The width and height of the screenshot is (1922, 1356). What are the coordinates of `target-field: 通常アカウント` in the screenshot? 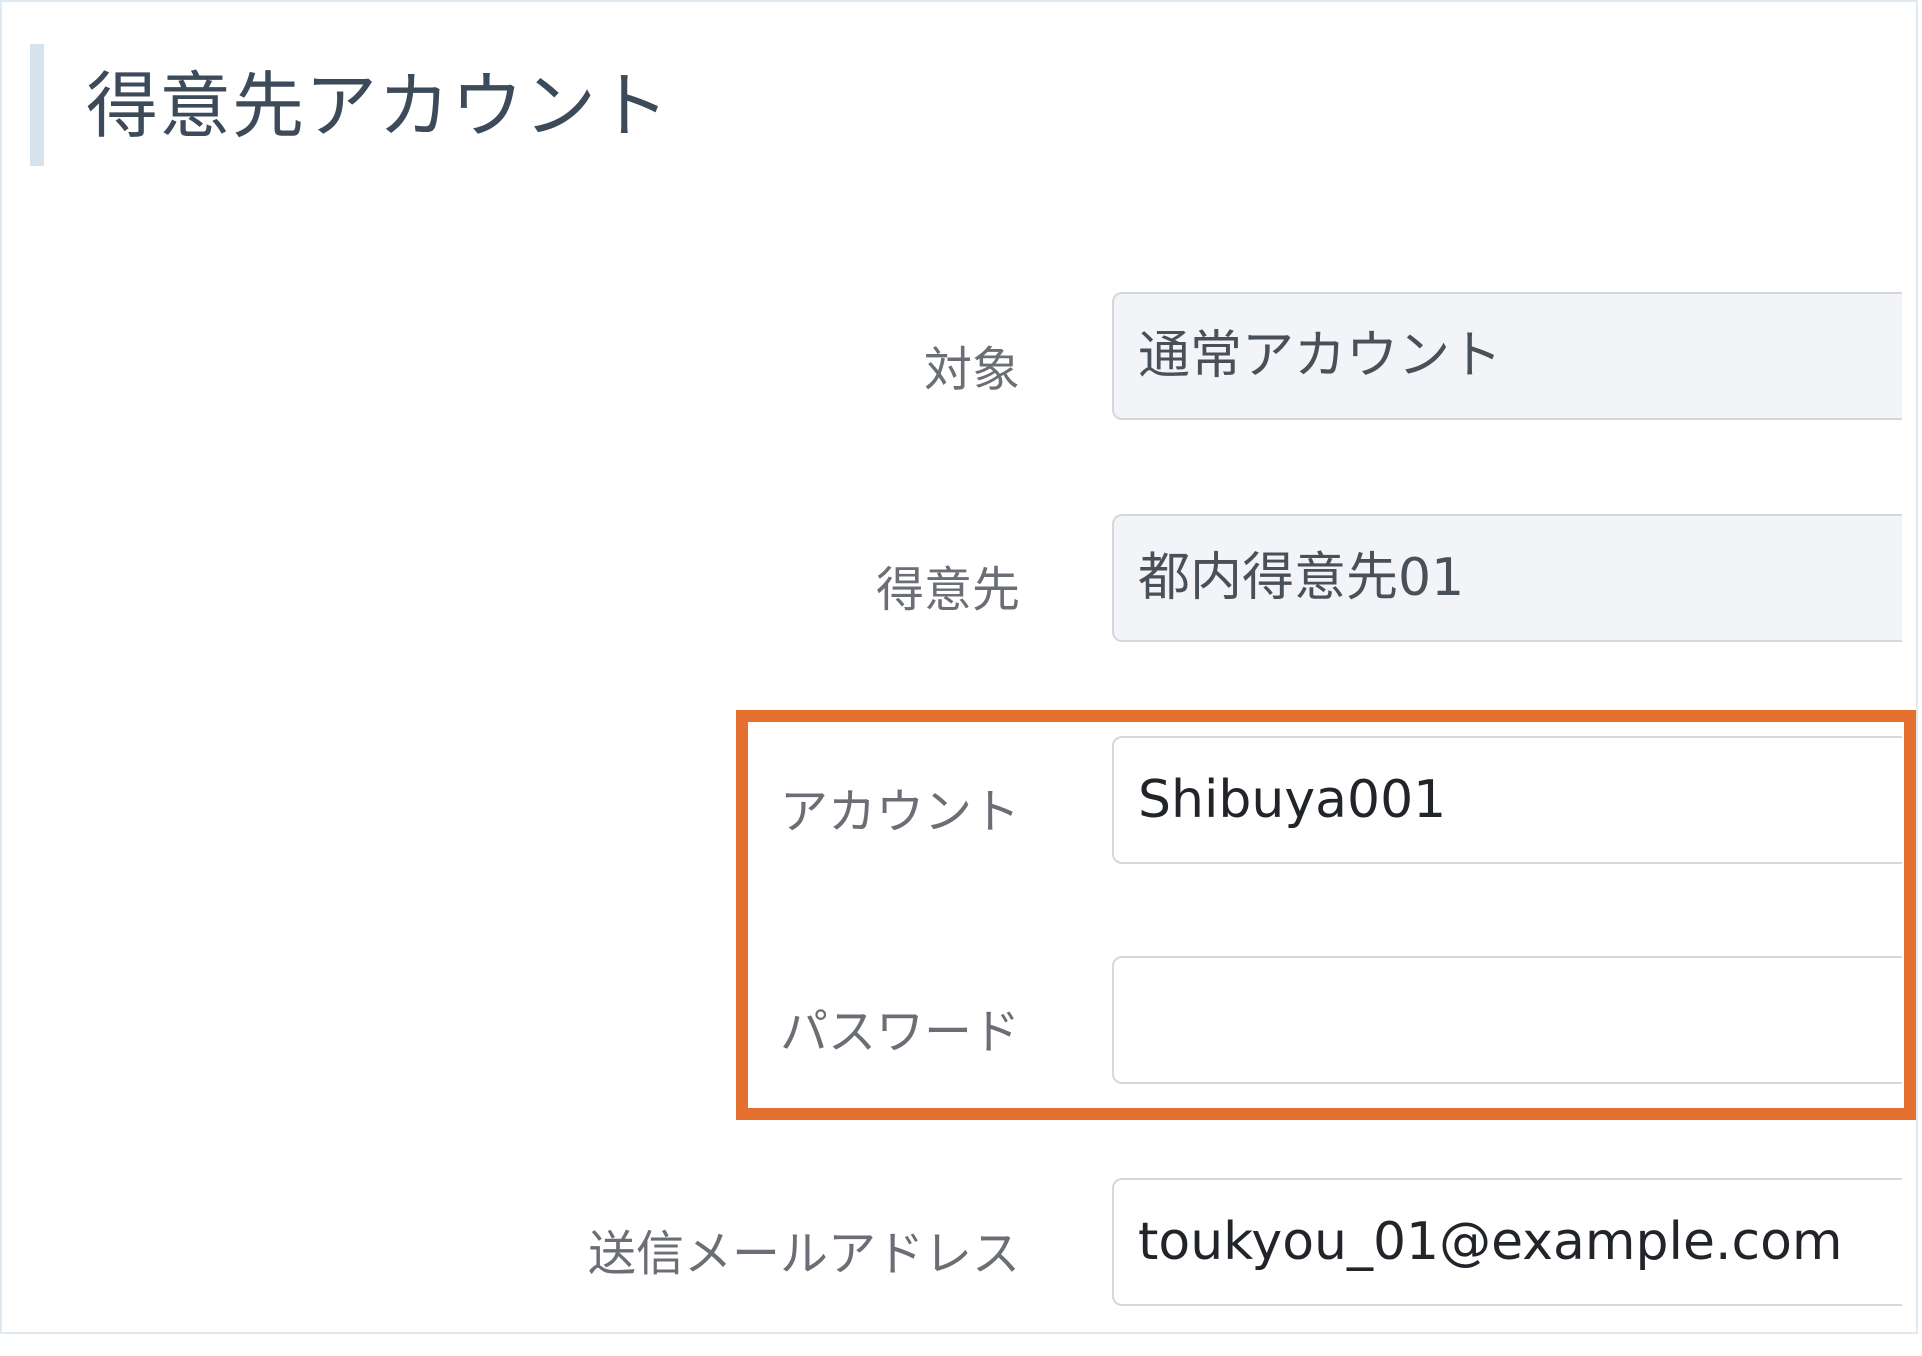 It's located at (1507, 356).